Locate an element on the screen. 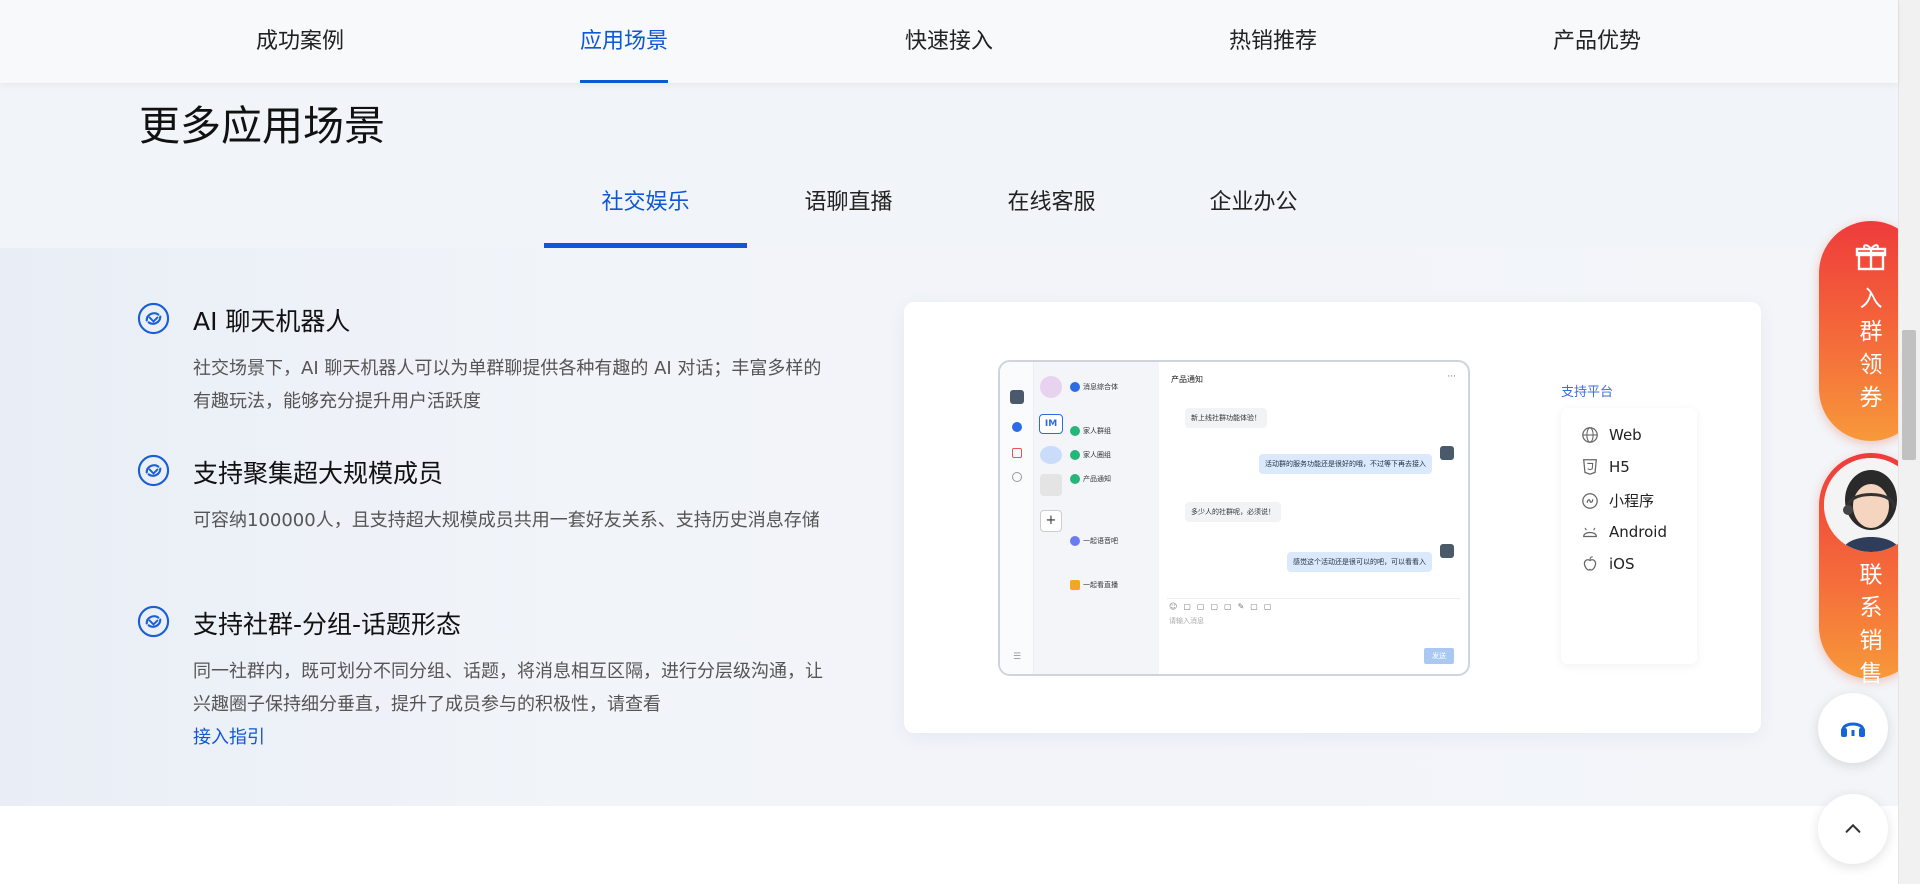 The image size is (1920, 884). session-item: 消息综合体 is located at coordinates (1094, 387).